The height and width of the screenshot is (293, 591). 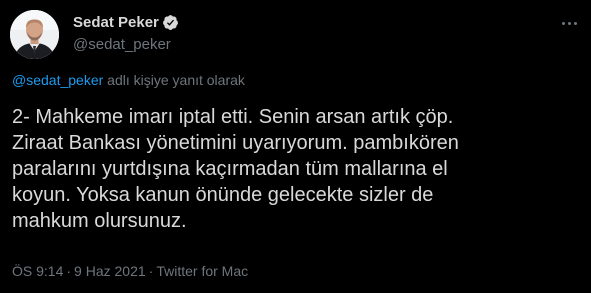 What do you see at coordinates (116, 22) in the screenshot?
I see `author-display-name: Sedat Peker` at bounding box center [116, 22].